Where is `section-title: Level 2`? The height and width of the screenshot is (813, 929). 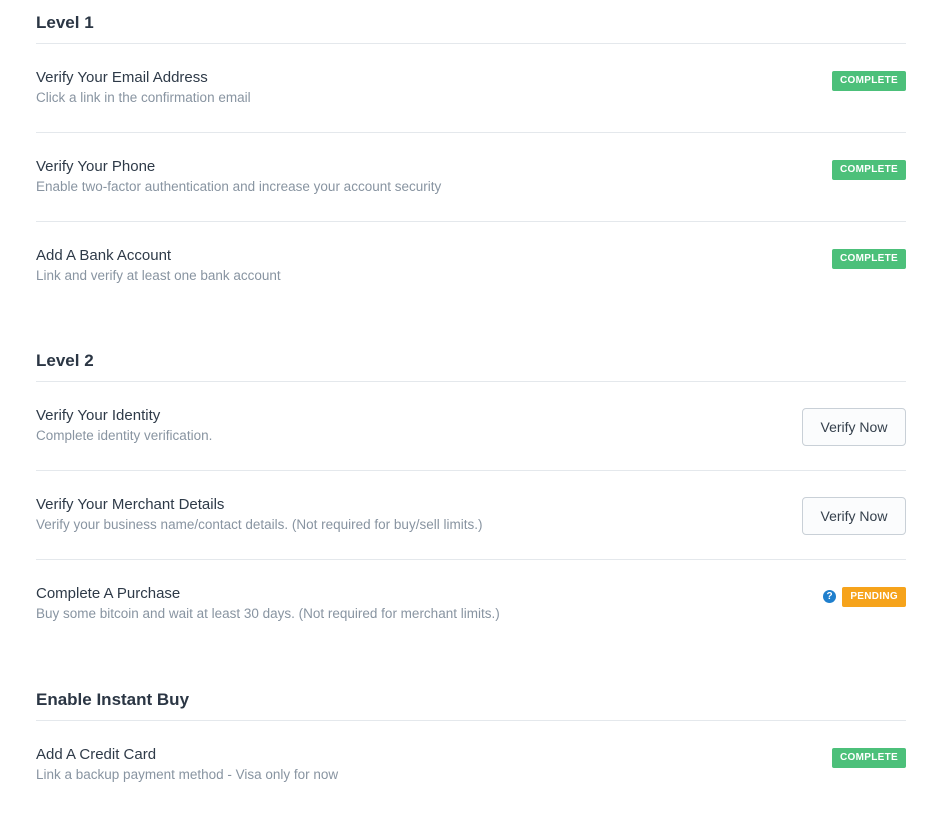 section-title: Level 2 is located at coordinates (65, 360).